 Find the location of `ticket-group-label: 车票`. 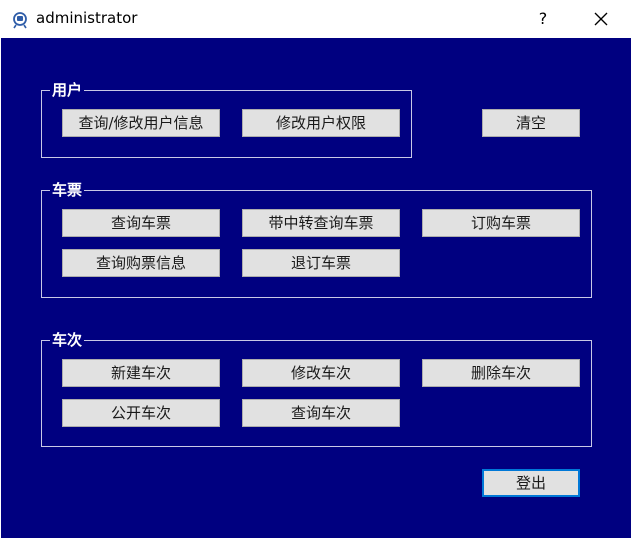

ticket-group-label: 车票 is located at coordinates (67, 190).